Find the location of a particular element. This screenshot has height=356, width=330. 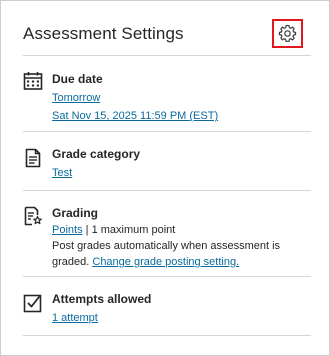

due-date-datetime-link: Sat Nov 15, 2025 11:59 PM (EST) is located at coordinates (135, 116).